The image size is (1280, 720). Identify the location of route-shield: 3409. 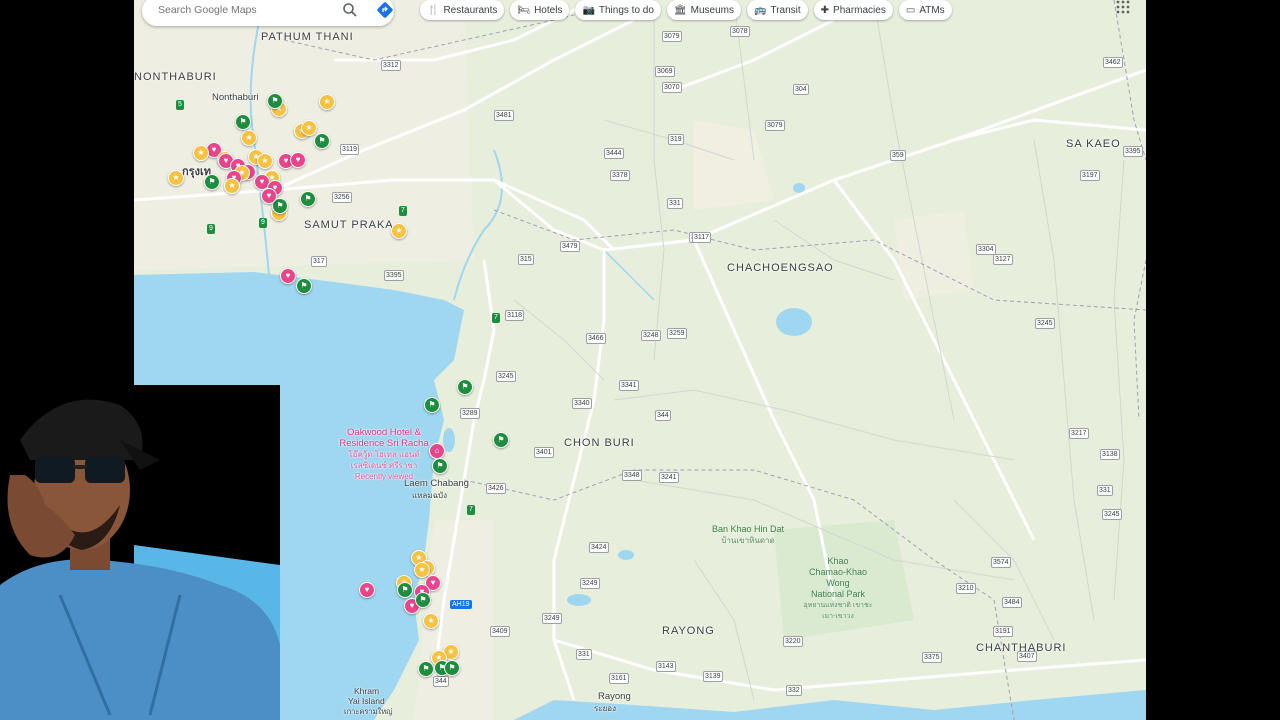
(500, 631).